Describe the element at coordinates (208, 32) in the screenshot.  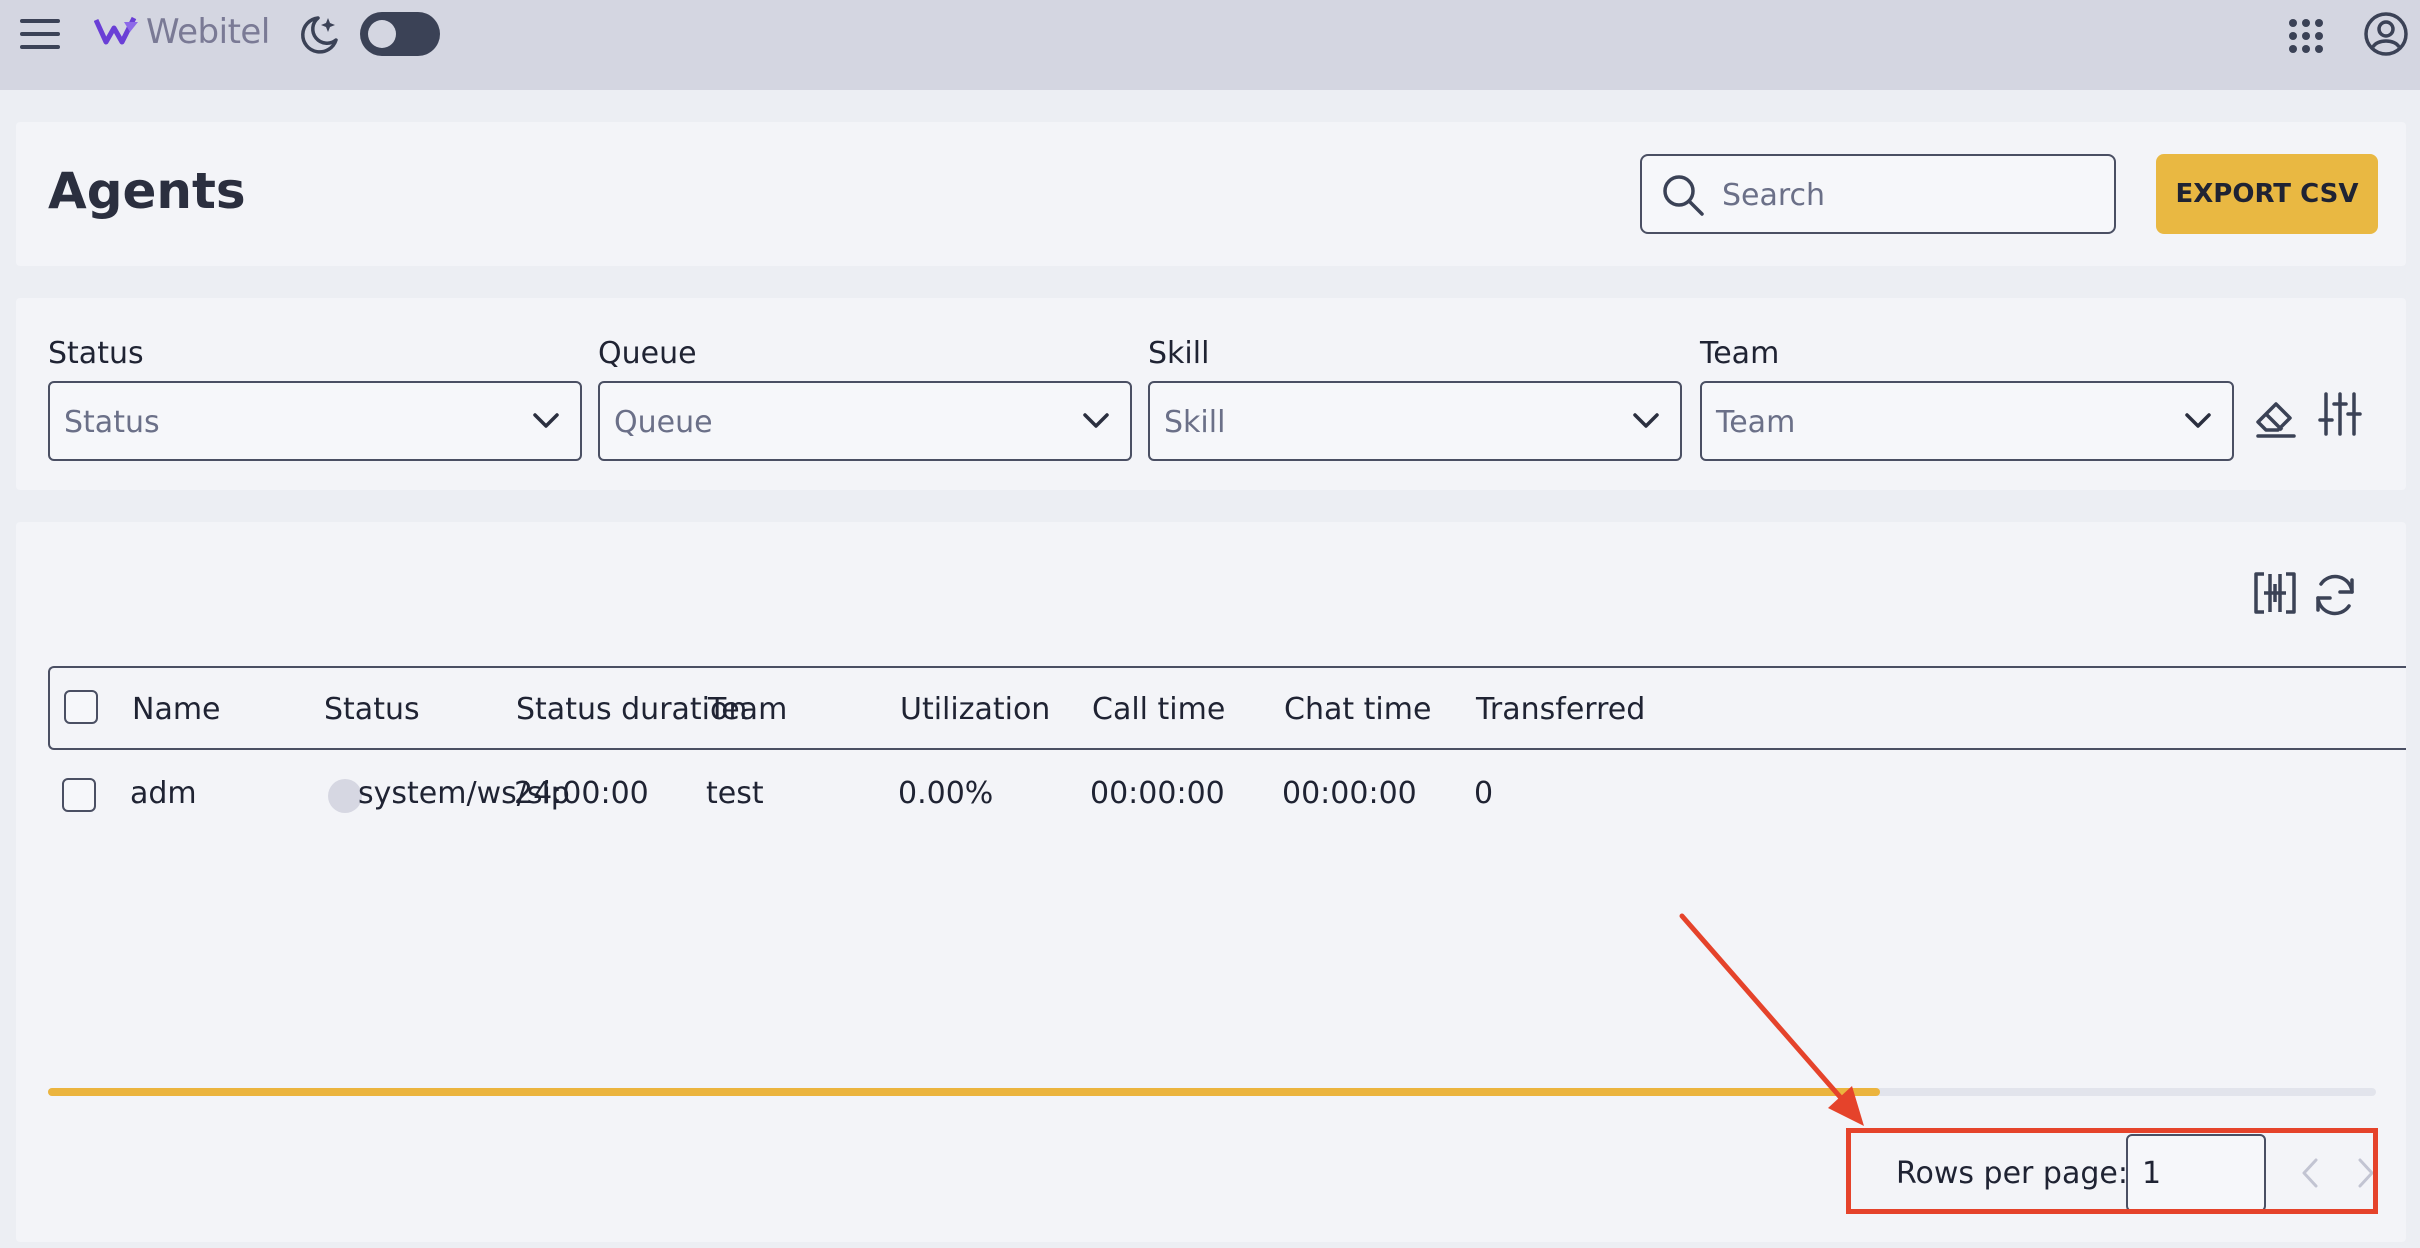
I see `logo-text: Webitel` at that location.